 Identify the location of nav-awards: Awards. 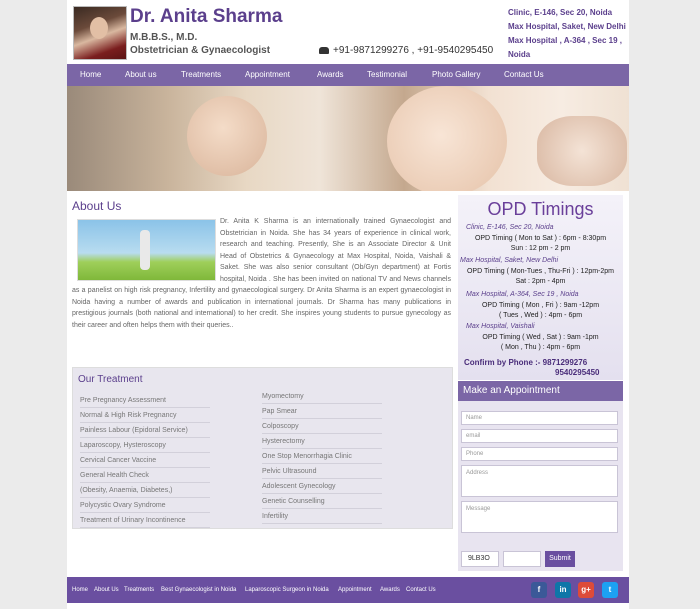
(330, 75).